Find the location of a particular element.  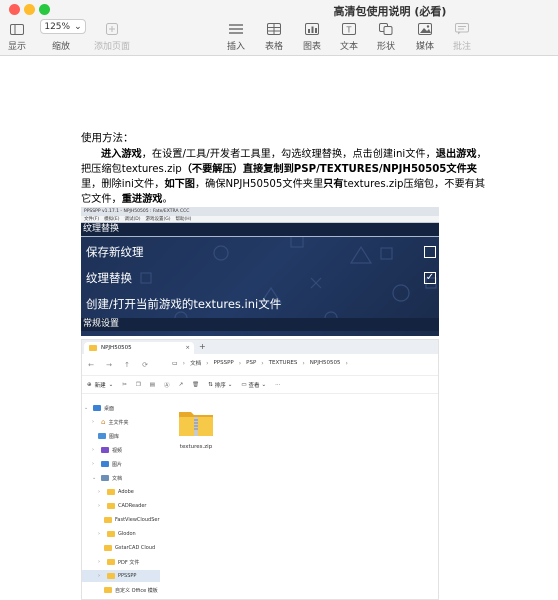

sort-button-label: 排序 is located at coordinates (220, 385).